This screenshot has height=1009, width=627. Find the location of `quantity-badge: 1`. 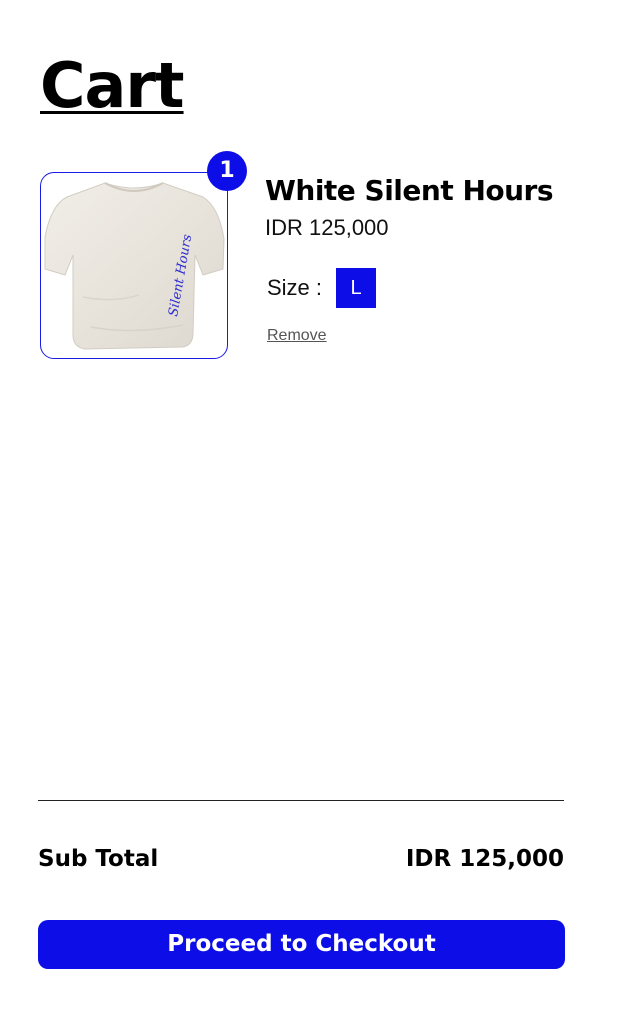

quantity-badge: 1 is located at coordinates (227, 171).